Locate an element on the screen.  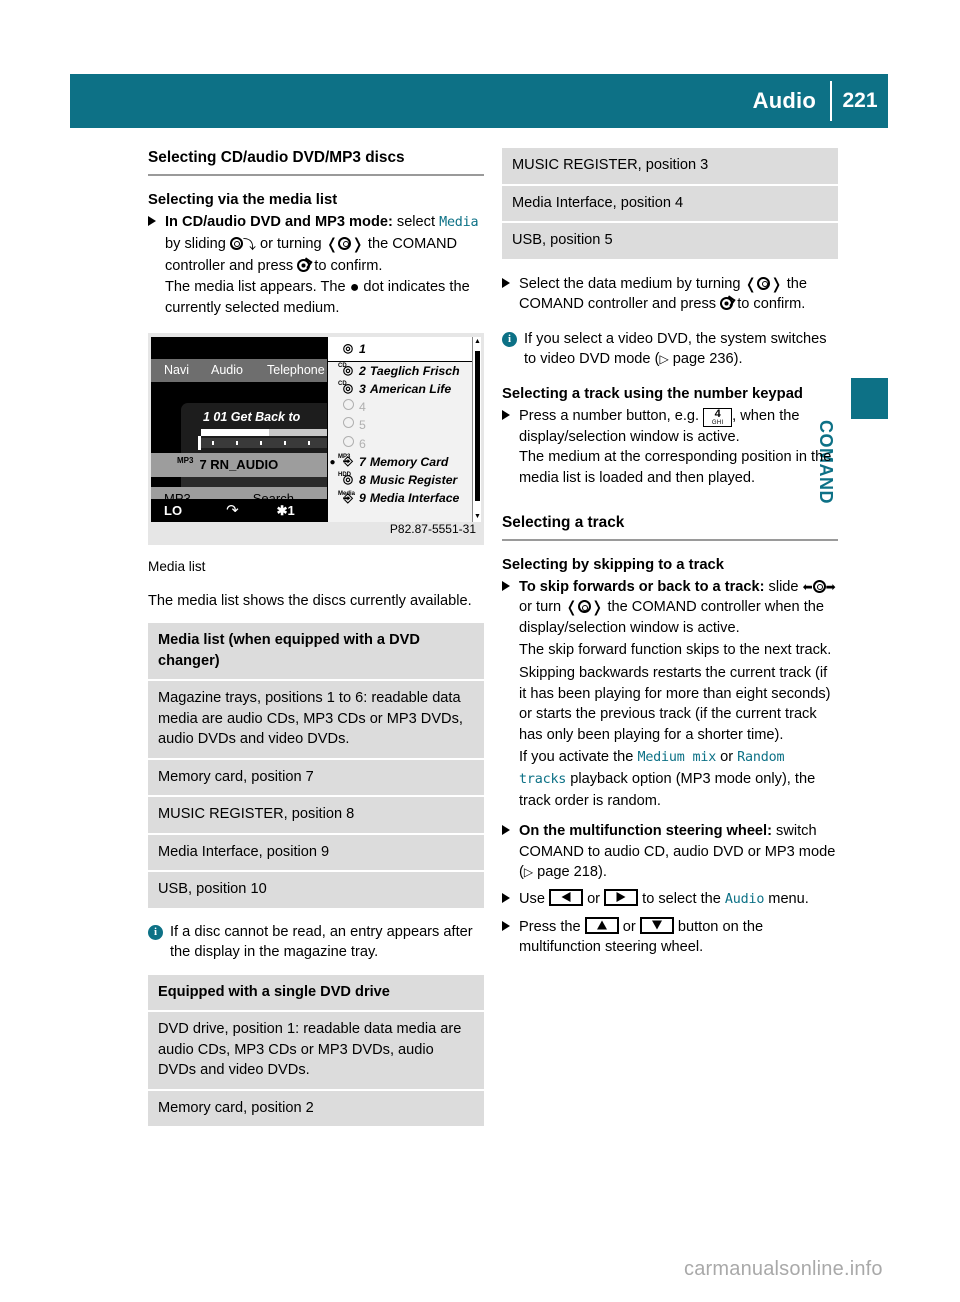
para3-text-a: If you activate the is located at coordinates (578, 757).